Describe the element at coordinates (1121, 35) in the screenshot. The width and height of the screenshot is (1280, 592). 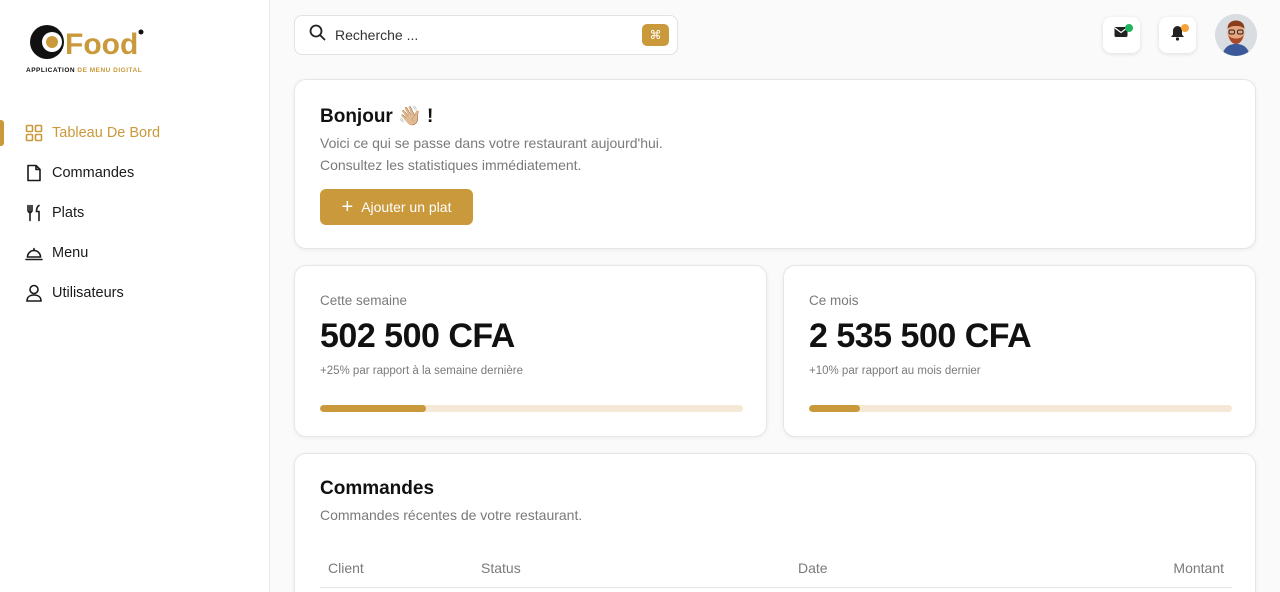
I see `messages-button` at that location.